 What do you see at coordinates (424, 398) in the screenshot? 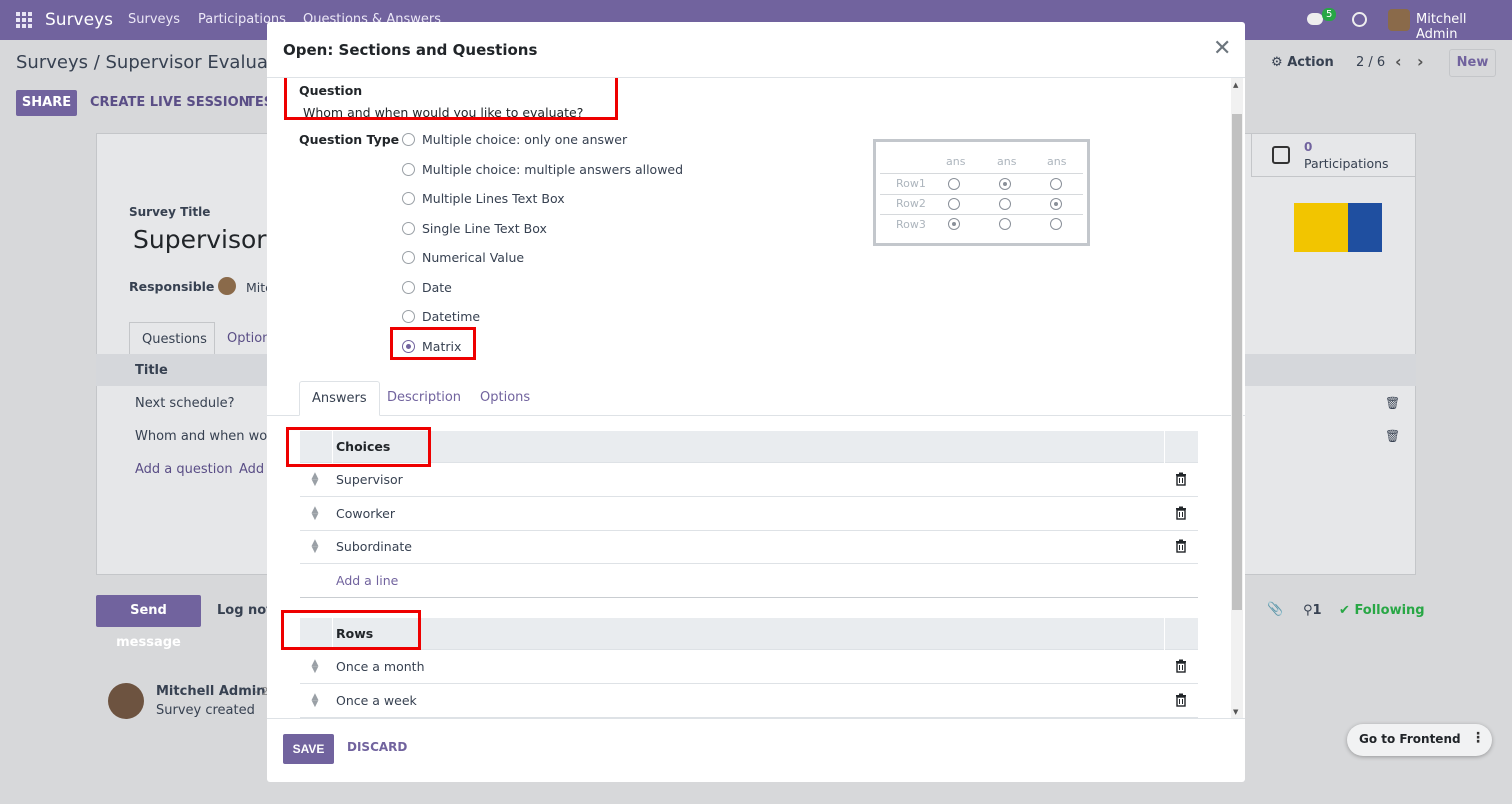
I see `tab-description: Description` at bounding box center [424, 398].